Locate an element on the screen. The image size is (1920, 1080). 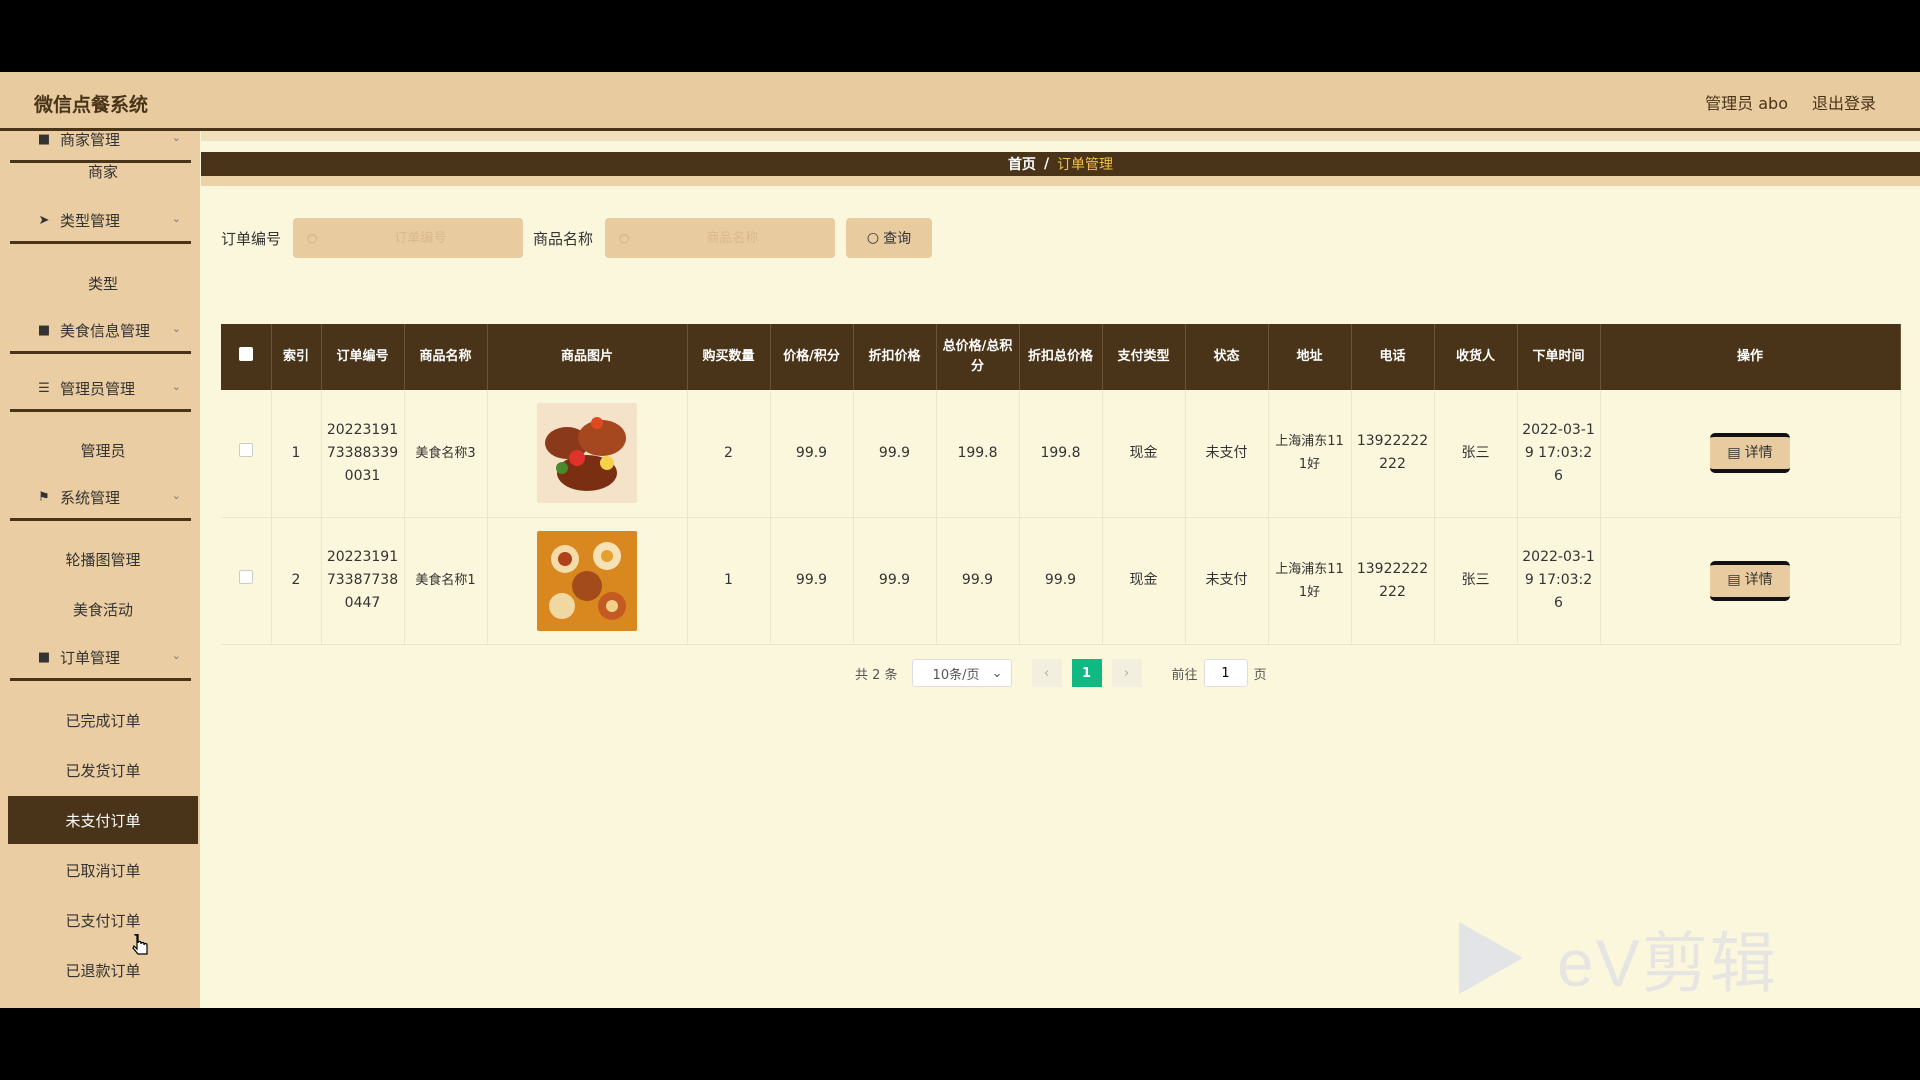
sidebar-group-order: ■ 订单管理 ⌄ is located at coordinates (100, 659).